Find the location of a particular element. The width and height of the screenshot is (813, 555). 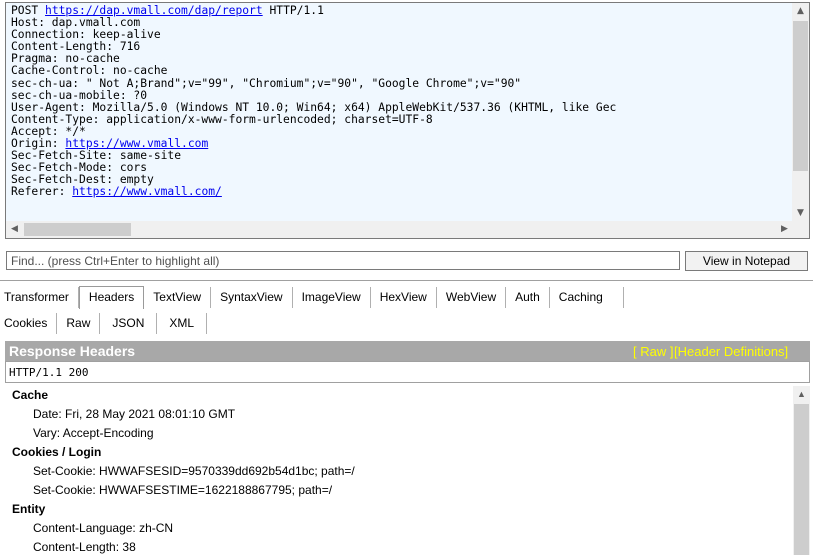

header-item: Content-Language: zh-CN is located at coordinates (407, 528).